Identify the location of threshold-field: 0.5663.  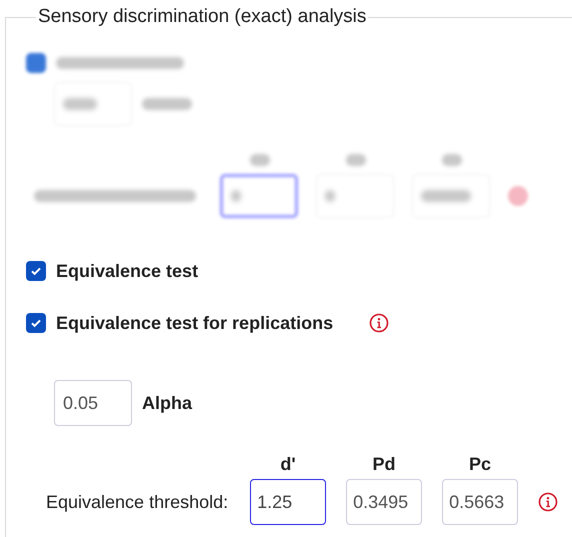
(480, 502).